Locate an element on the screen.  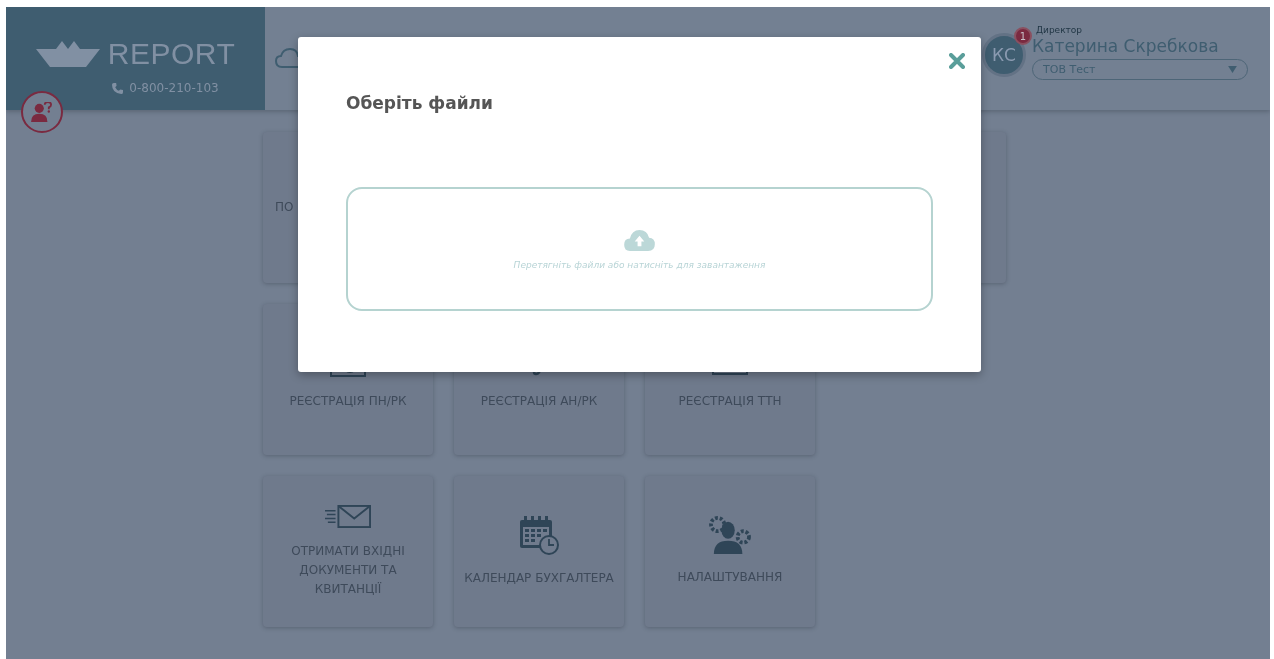
paper-boat-icon is located at coordinates (67, 54).